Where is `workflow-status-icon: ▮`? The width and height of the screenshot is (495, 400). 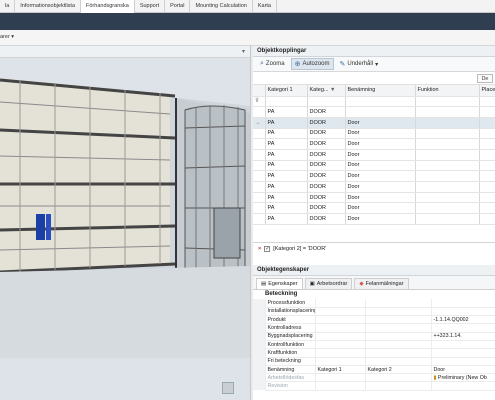 workflow-status-icon: ▮ is located at coordinates (435, 377).